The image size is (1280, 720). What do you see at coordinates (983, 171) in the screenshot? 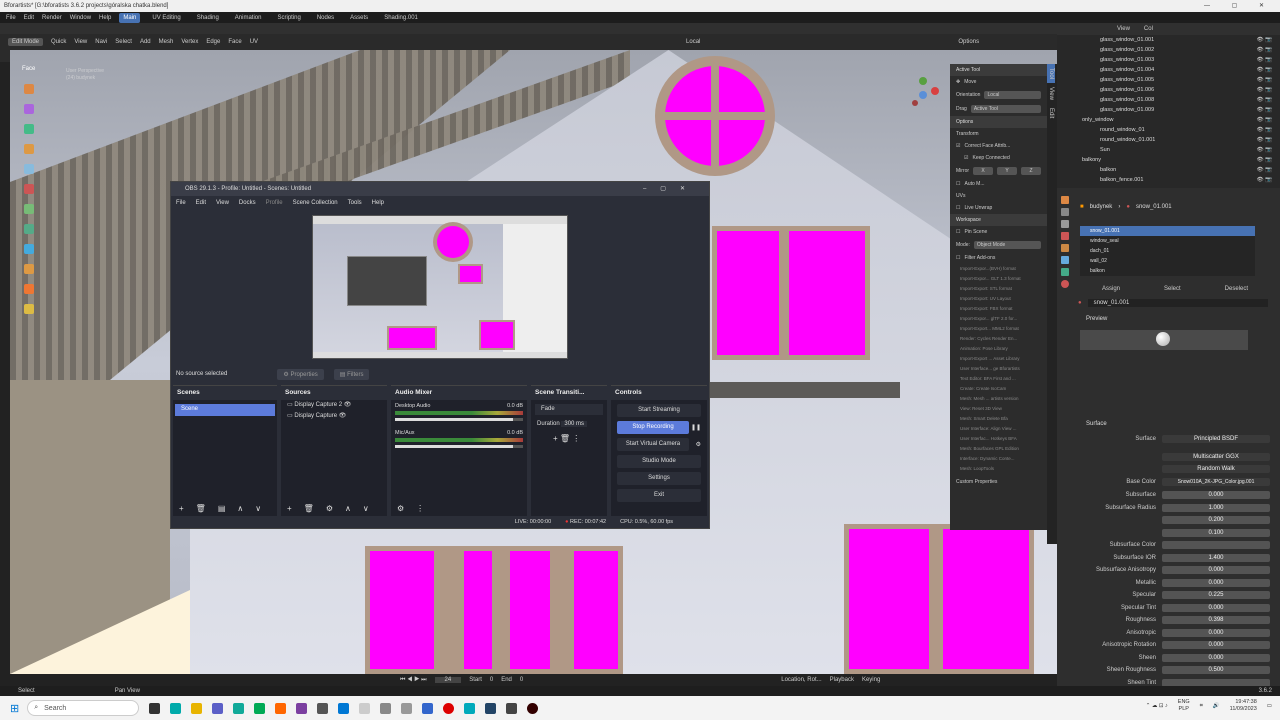
I see `mirror-x: X` at bounding box center [983, 171].